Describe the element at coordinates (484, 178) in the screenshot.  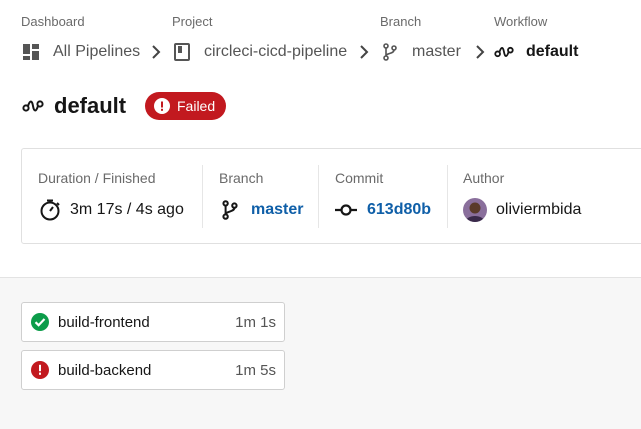
I see `author-label: Author` at that location.